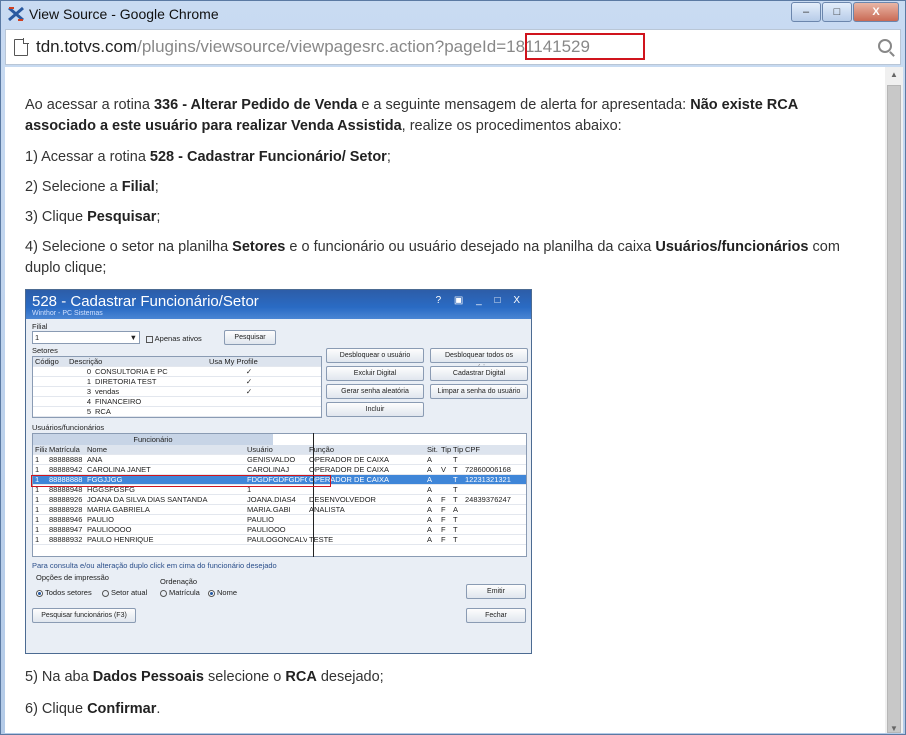 This screenshot has height=735, width=906. Describe the element at coordinates (179, 581) in the screenshot. I see `ordenacao-label: Ordenação` at that location.